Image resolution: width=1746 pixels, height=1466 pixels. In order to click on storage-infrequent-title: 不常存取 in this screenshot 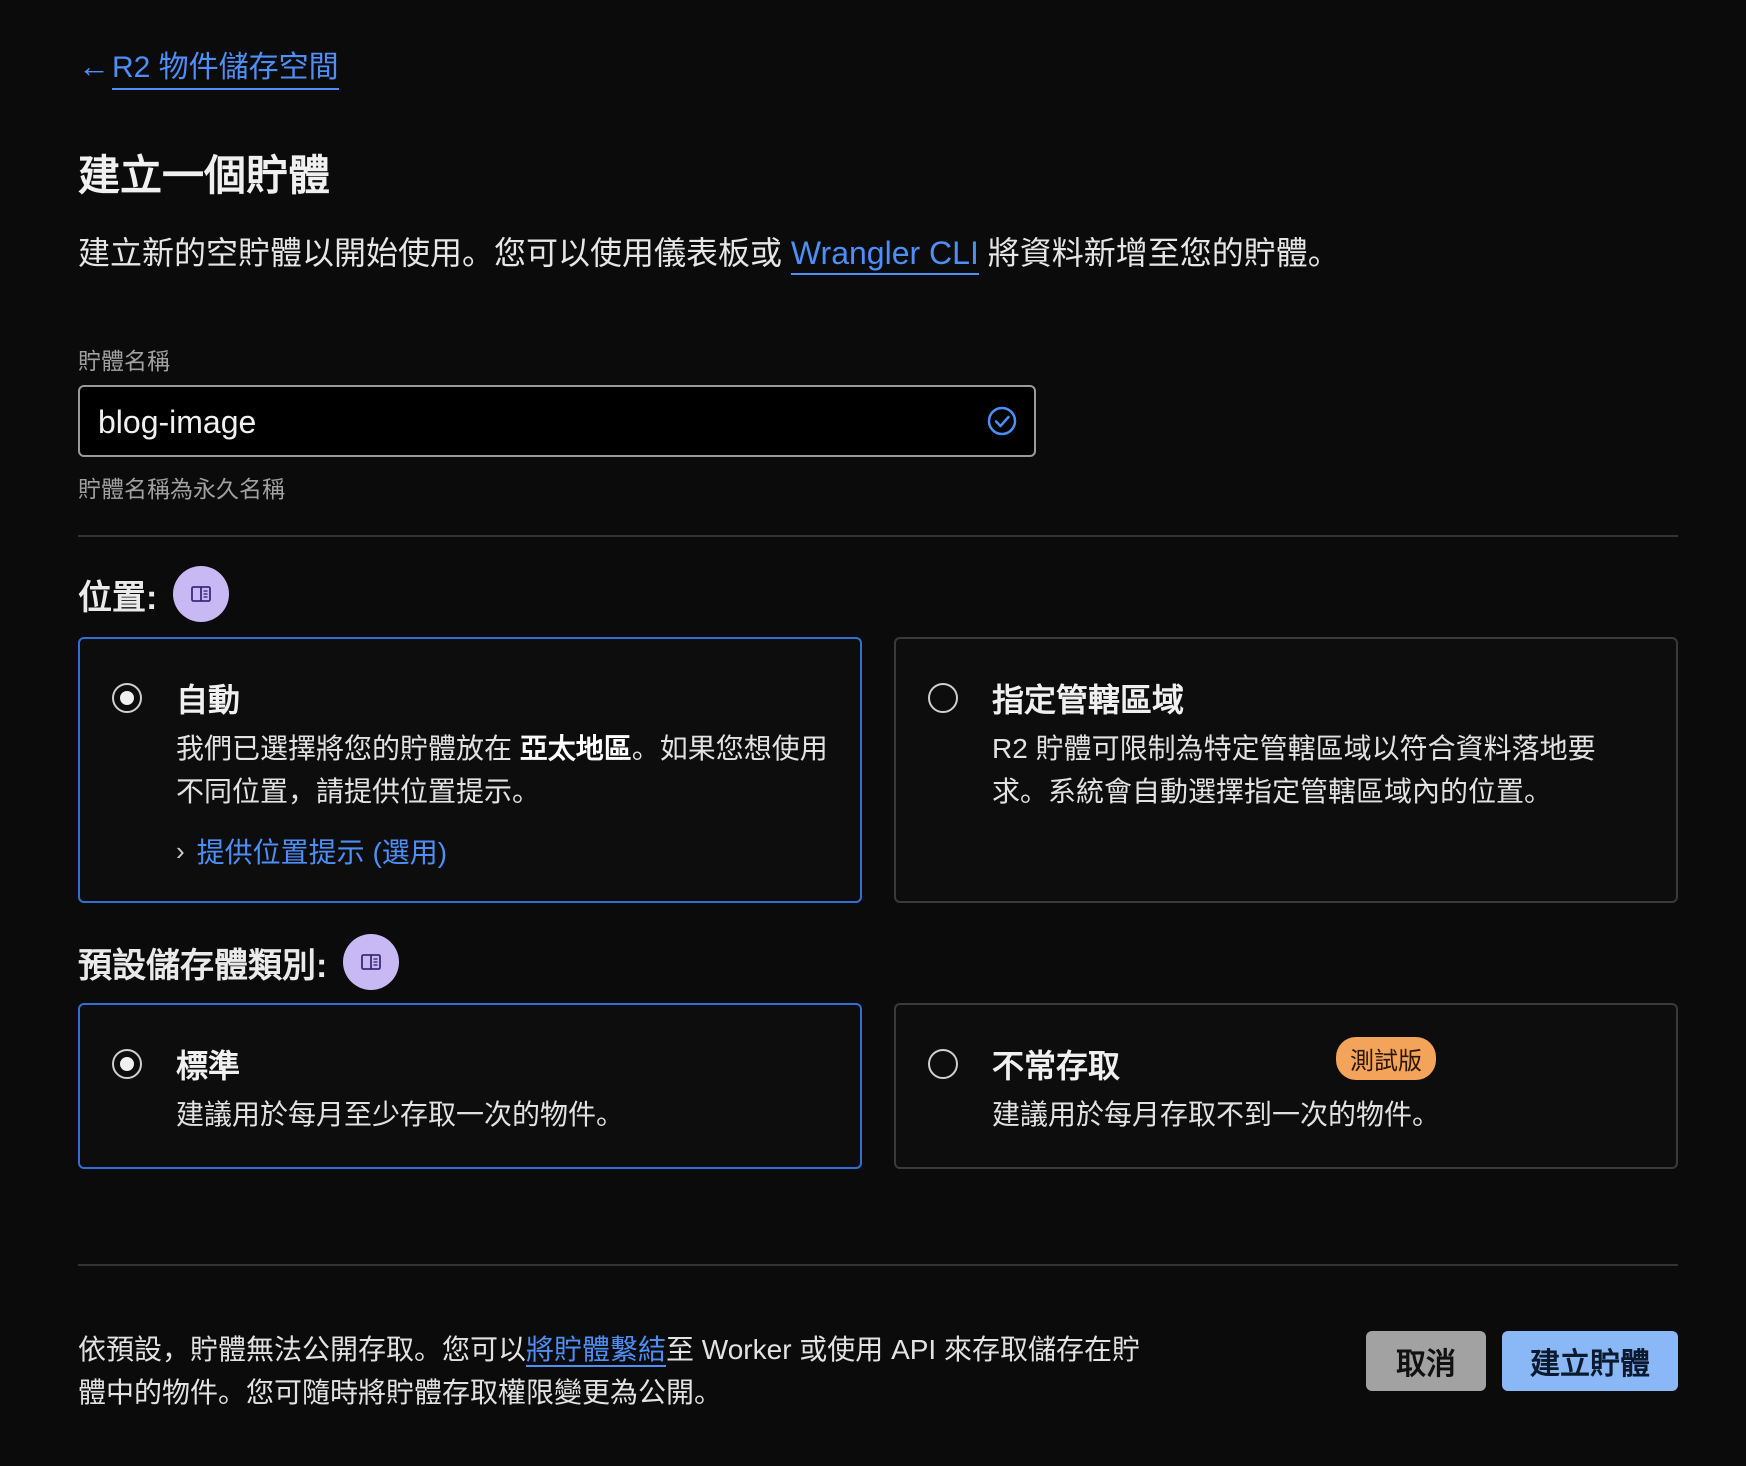, I will do `click(1056, 1066)`.